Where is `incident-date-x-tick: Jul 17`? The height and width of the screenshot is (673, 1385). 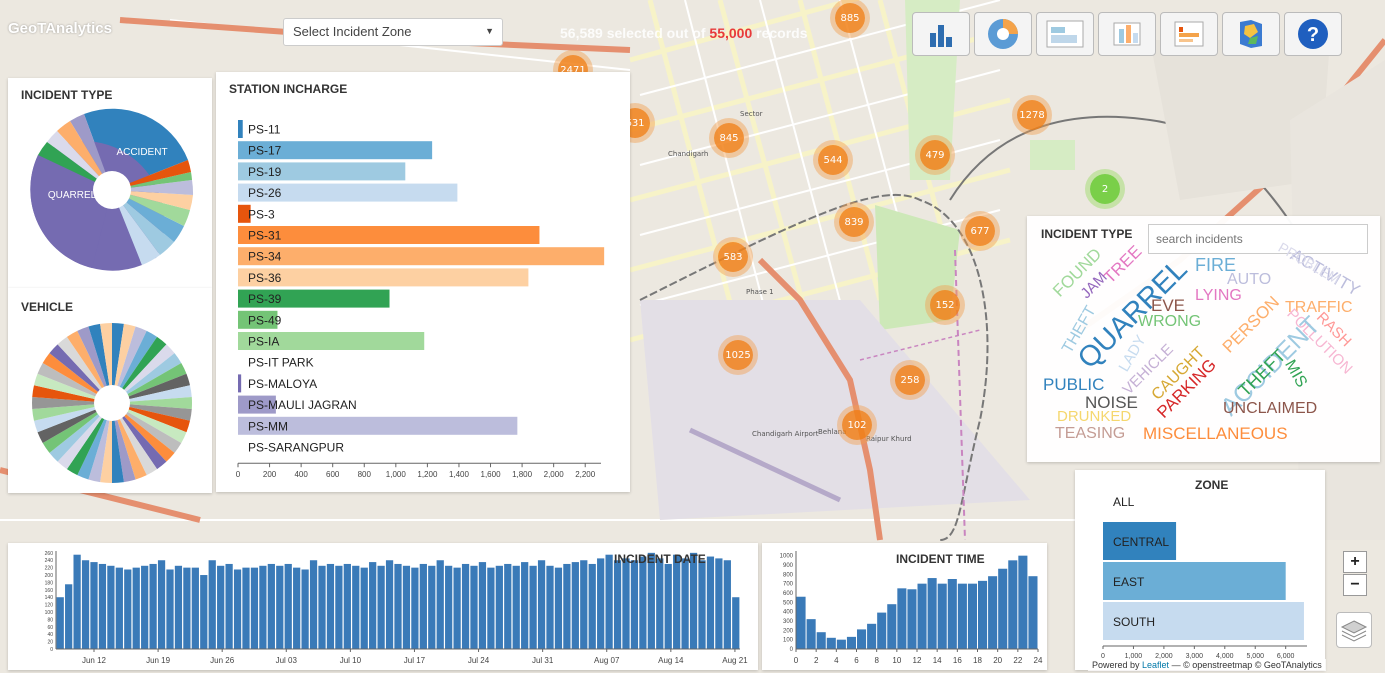 incident-date-x-tick: Jul 17 is located at coordinates (415, 660).